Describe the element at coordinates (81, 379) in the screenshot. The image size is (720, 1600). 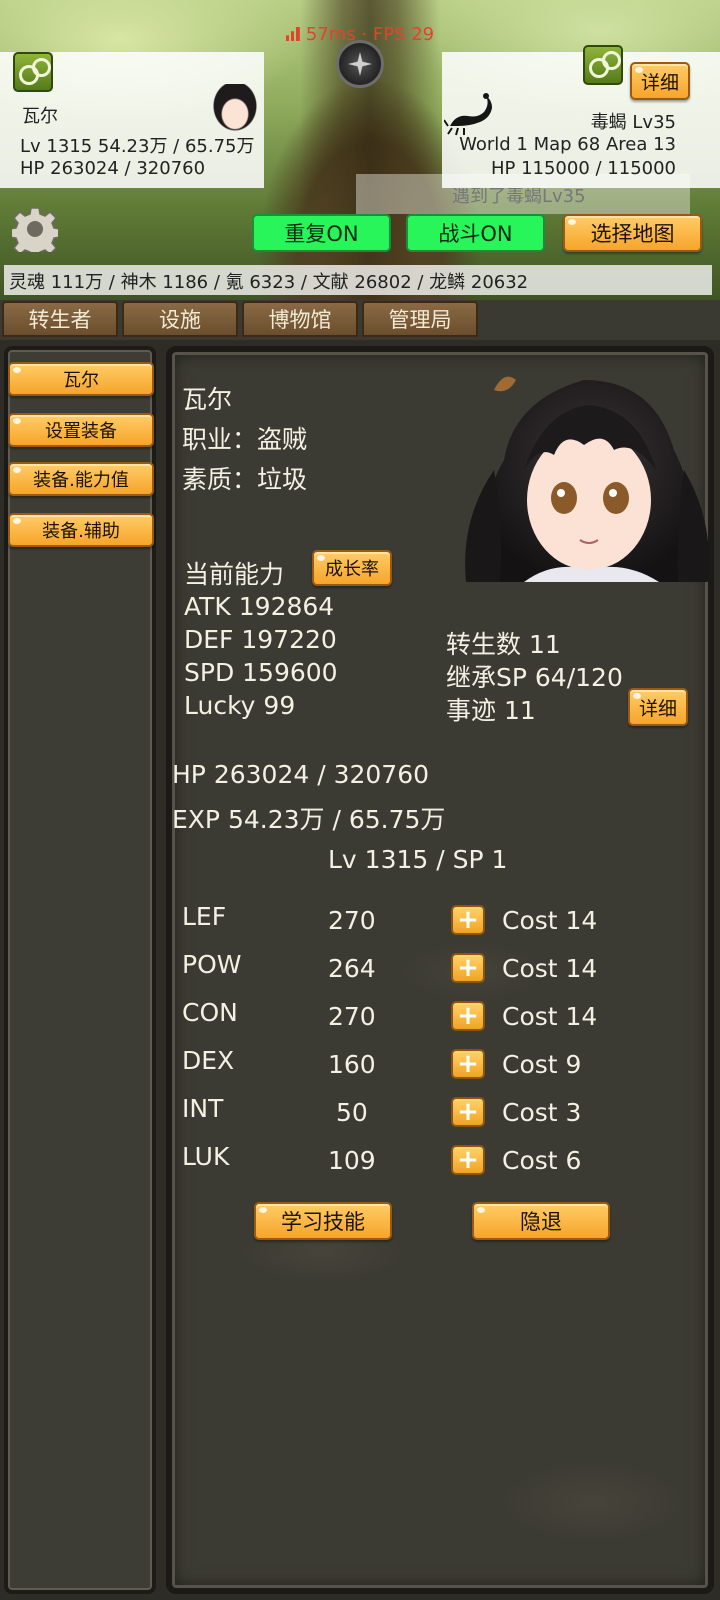
I see `sidebar-item-character: 瓦尔` at that location.